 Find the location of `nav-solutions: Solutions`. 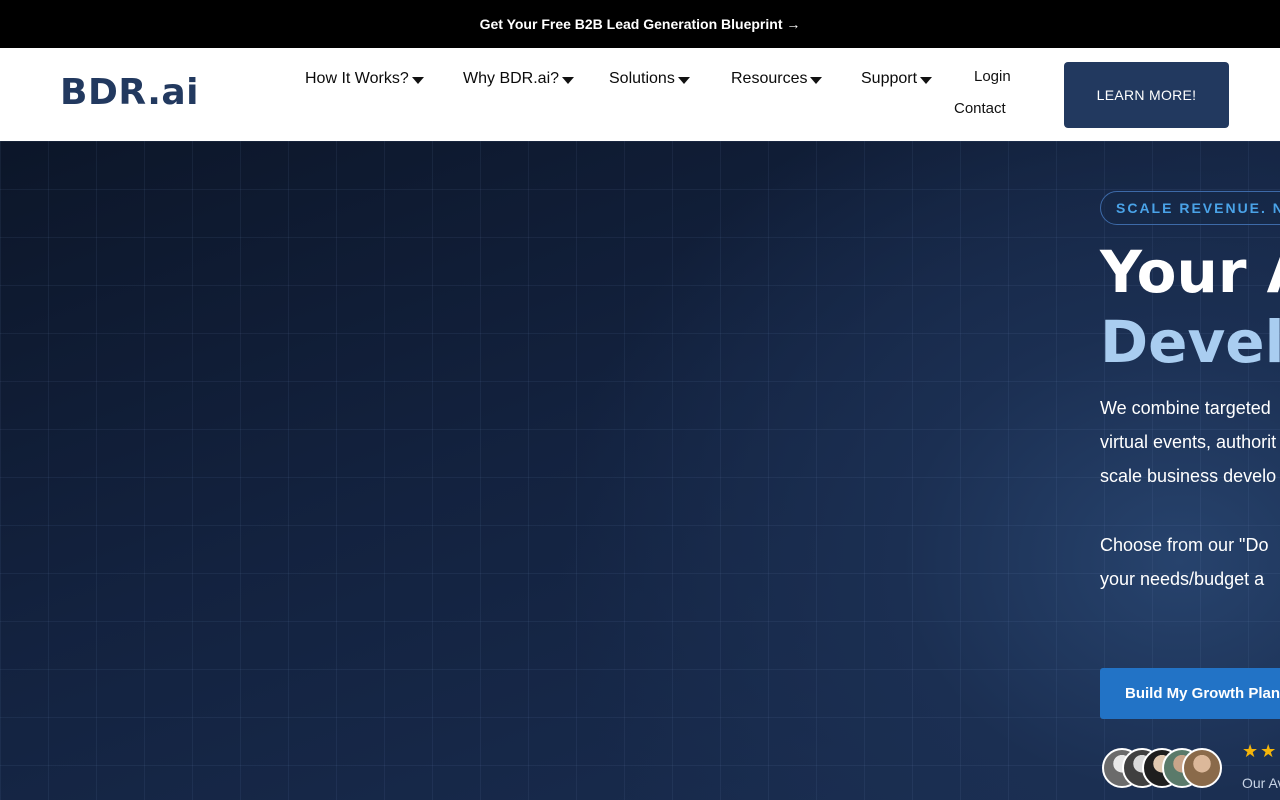

nav-solutions: Solutions is located at coordinates (649, 79).